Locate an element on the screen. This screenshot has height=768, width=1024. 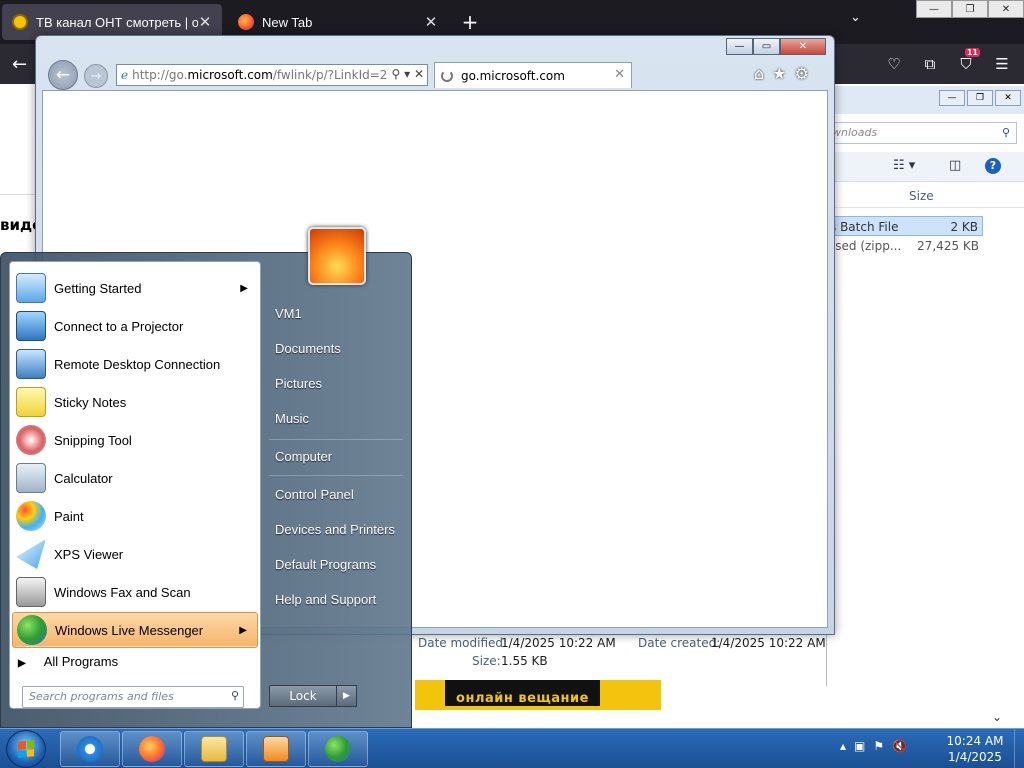
pocket-icon: ♡ is located at coordinates (894, 64).